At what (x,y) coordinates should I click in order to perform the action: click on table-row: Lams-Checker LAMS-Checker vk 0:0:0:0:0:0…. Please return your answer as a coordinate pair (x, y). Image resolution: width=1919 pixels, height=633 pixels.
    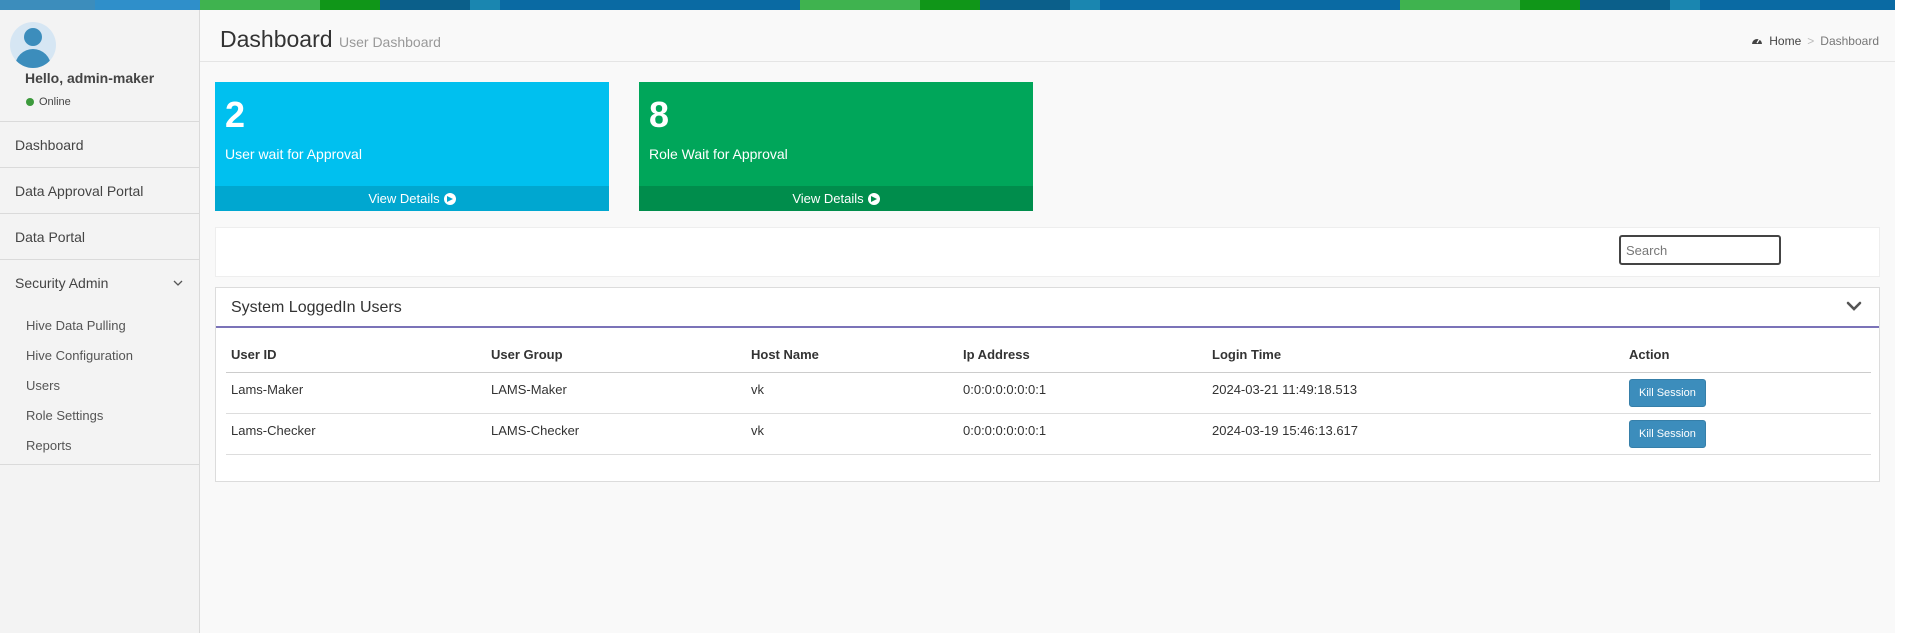
    Looking at the image, I should click on (1048, 434).